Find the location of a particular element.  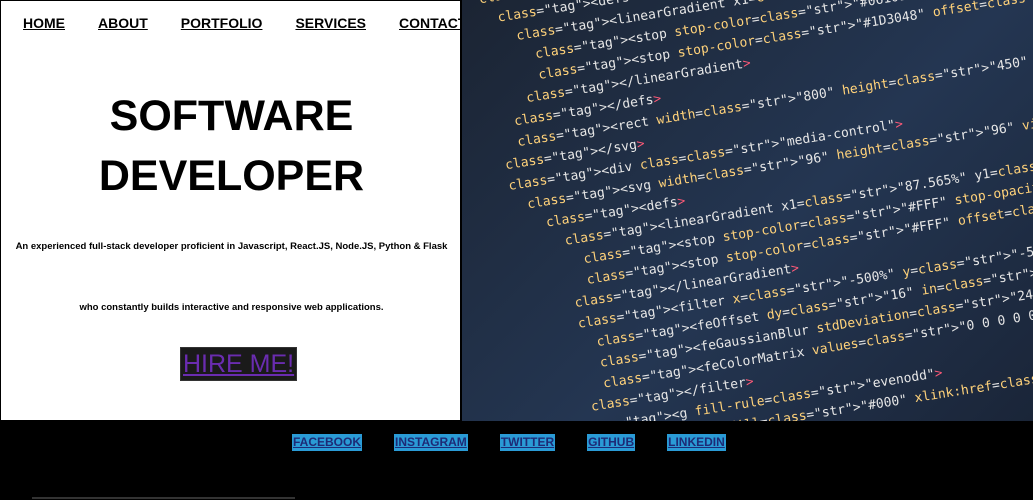

hero-title-line1: SOFTWARE is located at coordinates (231, 116).